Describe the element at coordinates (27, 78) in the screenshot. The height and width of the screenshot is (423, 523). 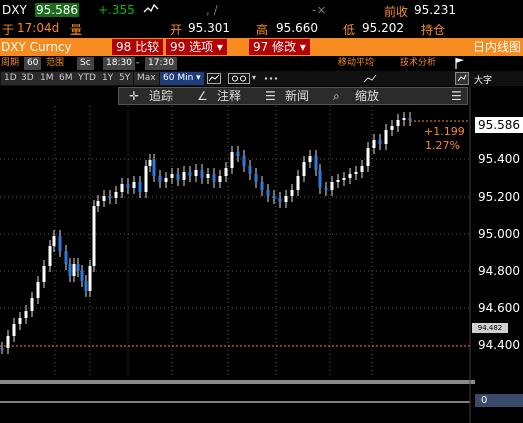
I see `period-3d: 3D` at that location.